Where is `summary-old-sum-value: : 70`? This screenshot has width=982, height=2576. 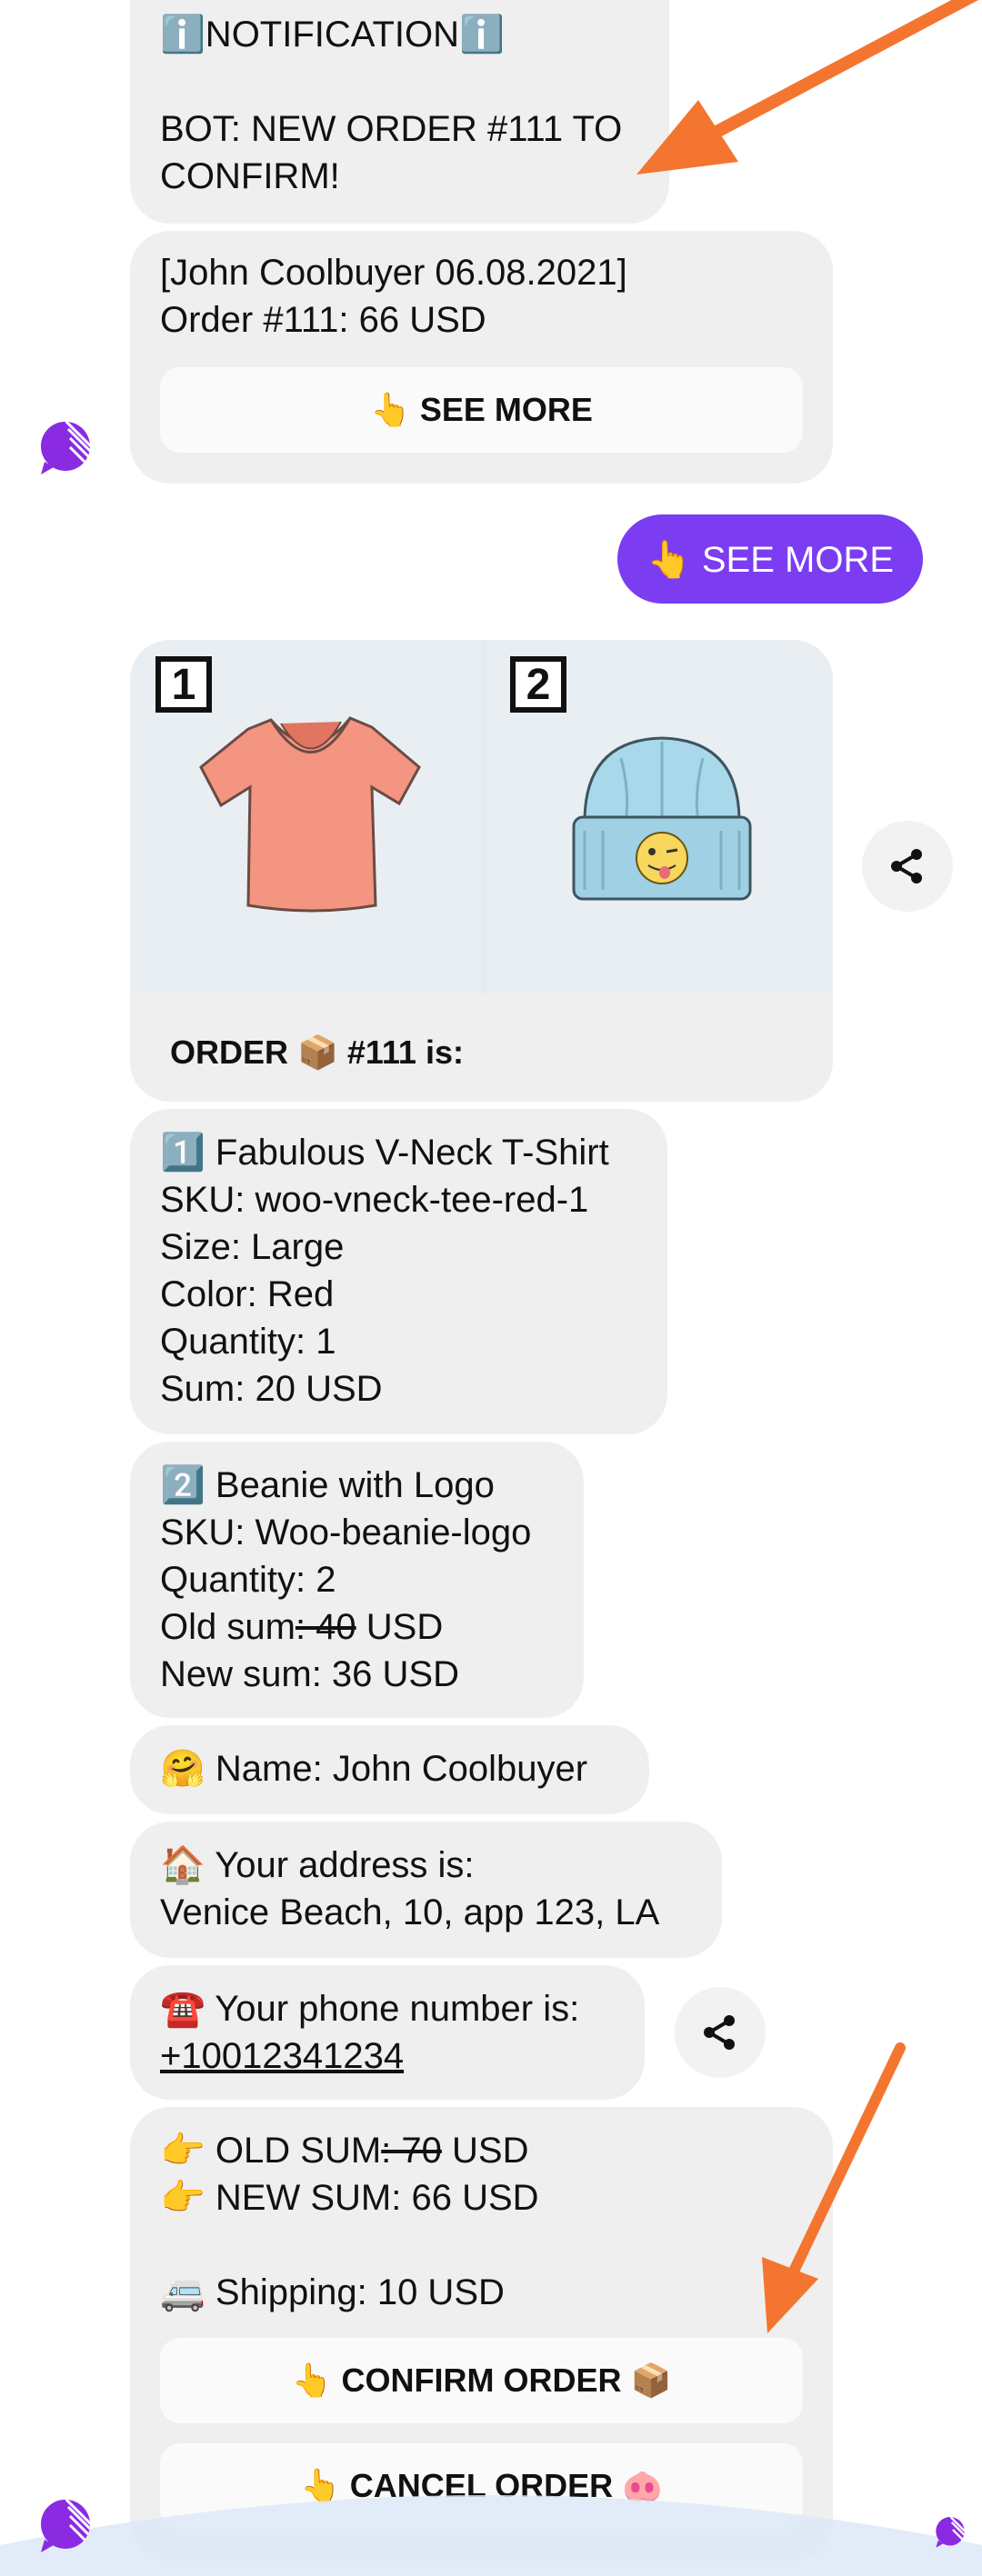 summary-old-sum-value: : 70 is located at coordinates (411, 2151).